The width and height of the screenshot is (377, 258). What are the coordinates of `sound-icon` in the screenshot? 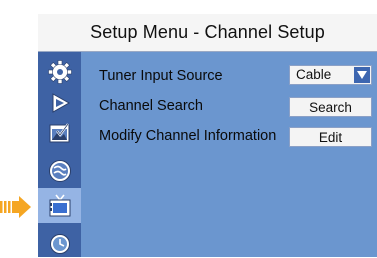 It's located at (59, 170).